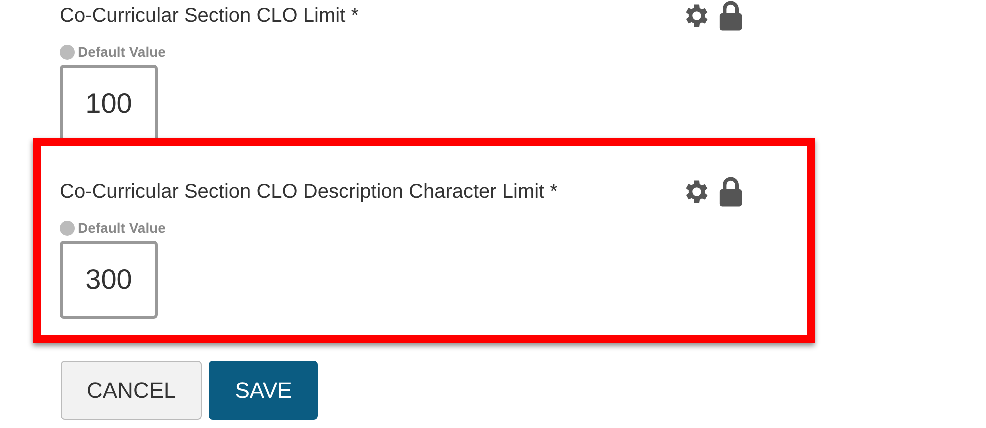 This screenshot has width=986, height=428. What do you see at coordinates (209, 16) in the screenshot?
I see `setting-label: Co-Curricular Section CLO Limit *` at bounding box center [209, 16].